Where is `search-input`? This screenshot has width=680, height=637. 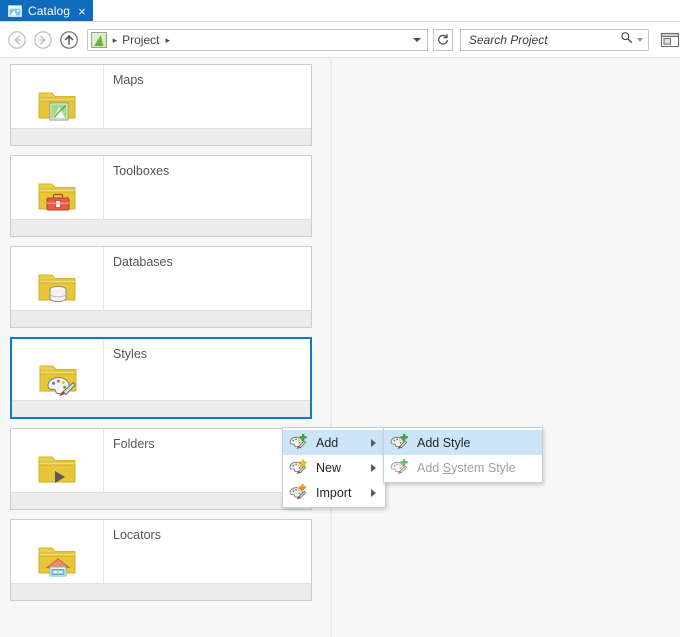 search-input is located at coordinates (541, 40).